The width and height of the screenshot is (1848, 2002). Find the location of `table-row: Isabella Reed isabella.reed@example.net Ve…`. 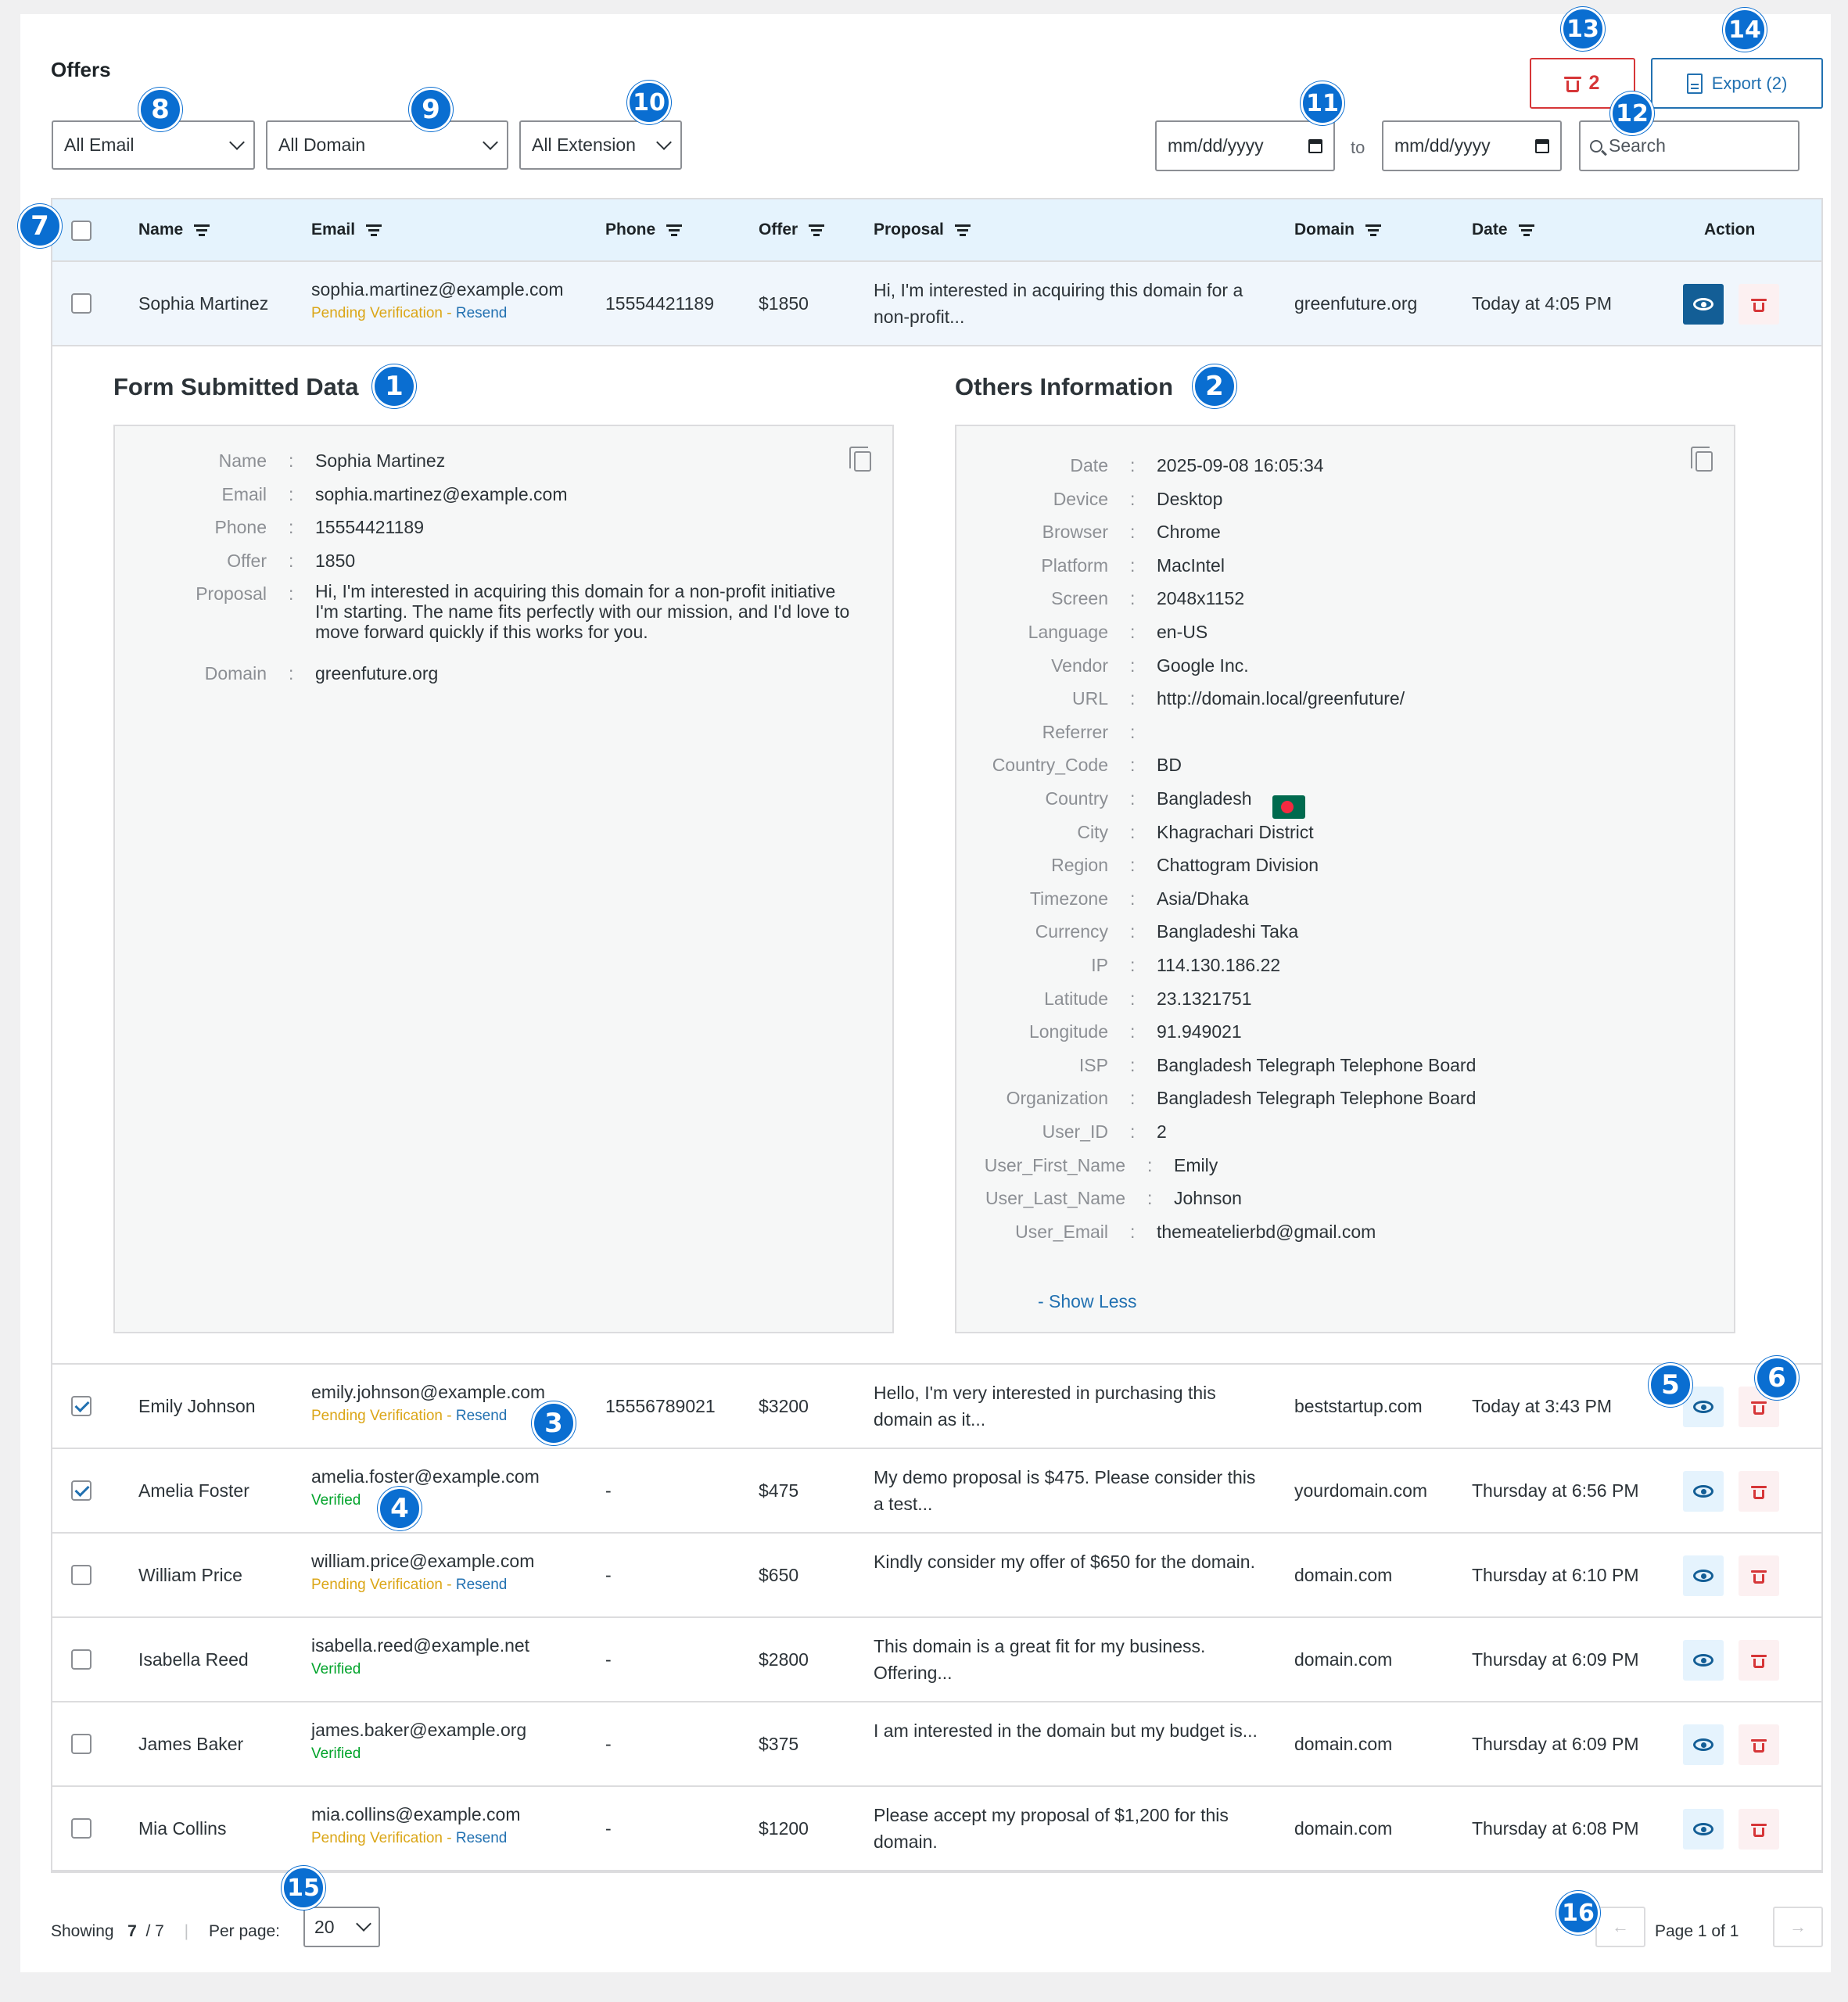

table-row: Isabella Reed isabella.reed@example.net Ve… is located at coordinates (936, 1660).